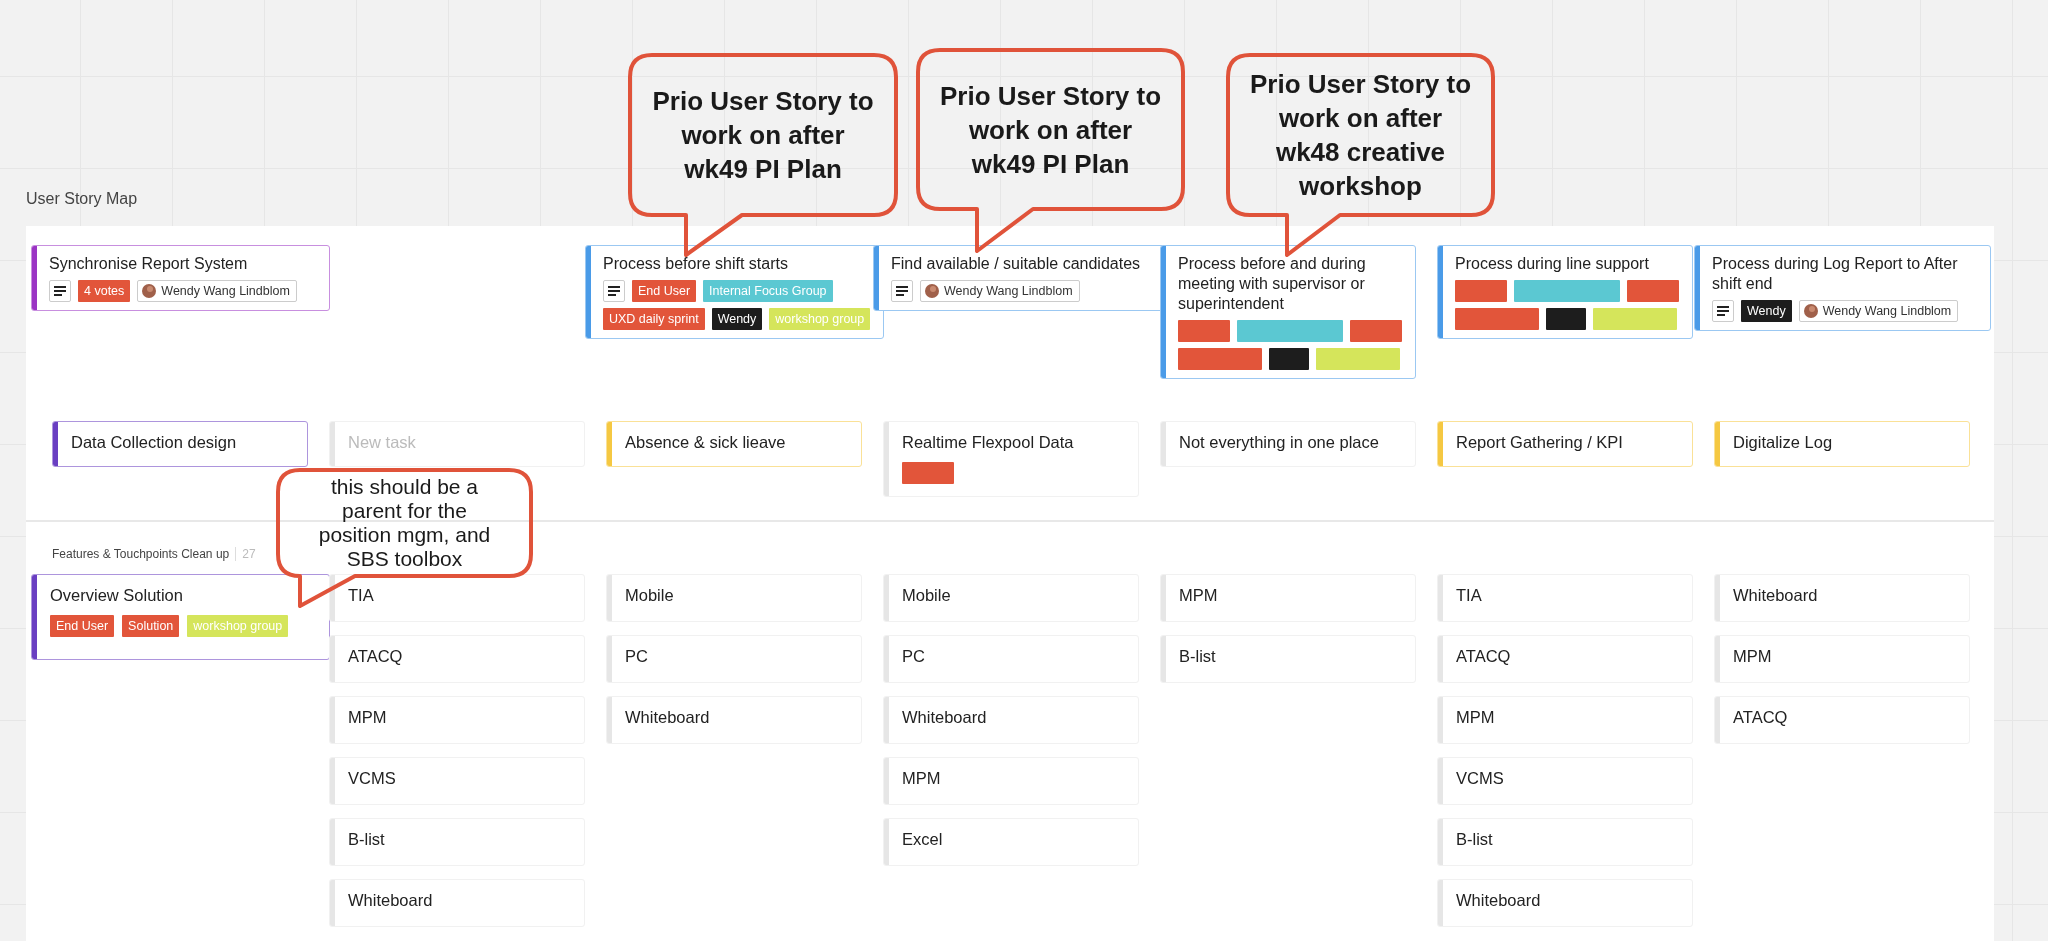  What do you see at coordinates (1565, 292) in the screenshot?
I see `story-card: Process during line support` at bounding box center [1565, 292].